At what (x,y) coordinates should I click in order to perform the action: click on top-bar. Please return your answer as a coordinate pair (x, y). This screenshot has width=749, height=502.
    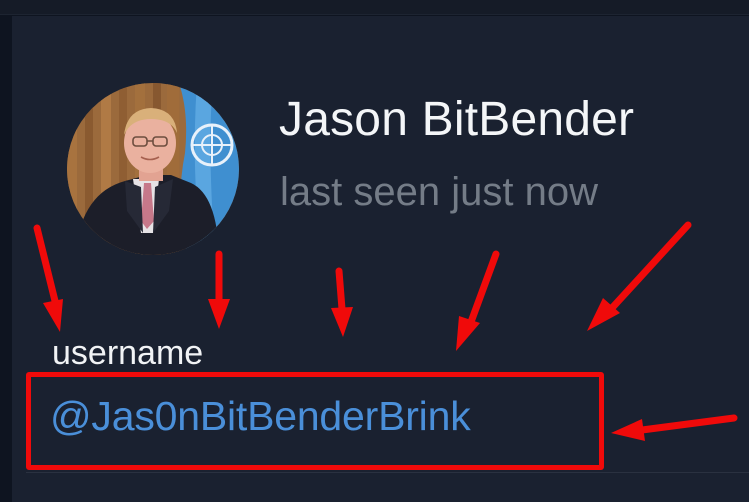
    Looking at the image, I should click on (374, 7).